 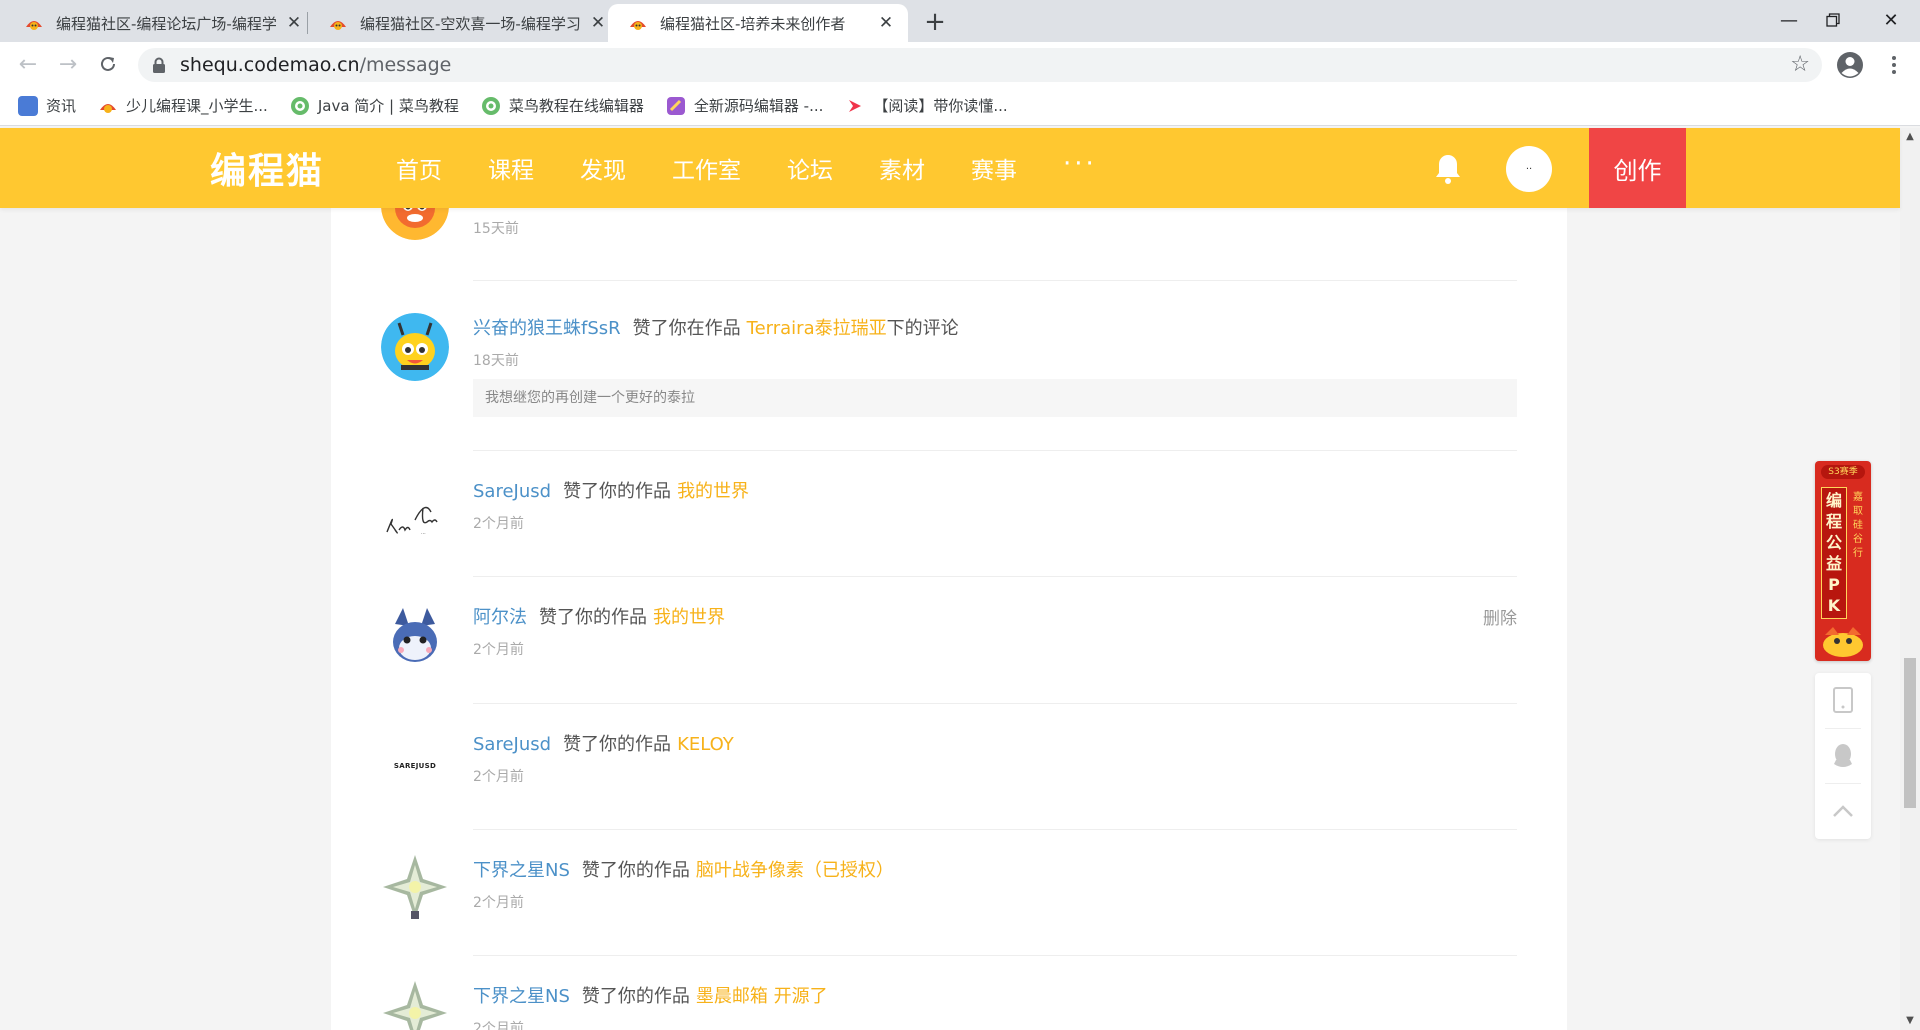 What do you see at coordinates (1858, 553) in the screenshot?
I see `promo-char: 行` at bounding box center [1858, 553].